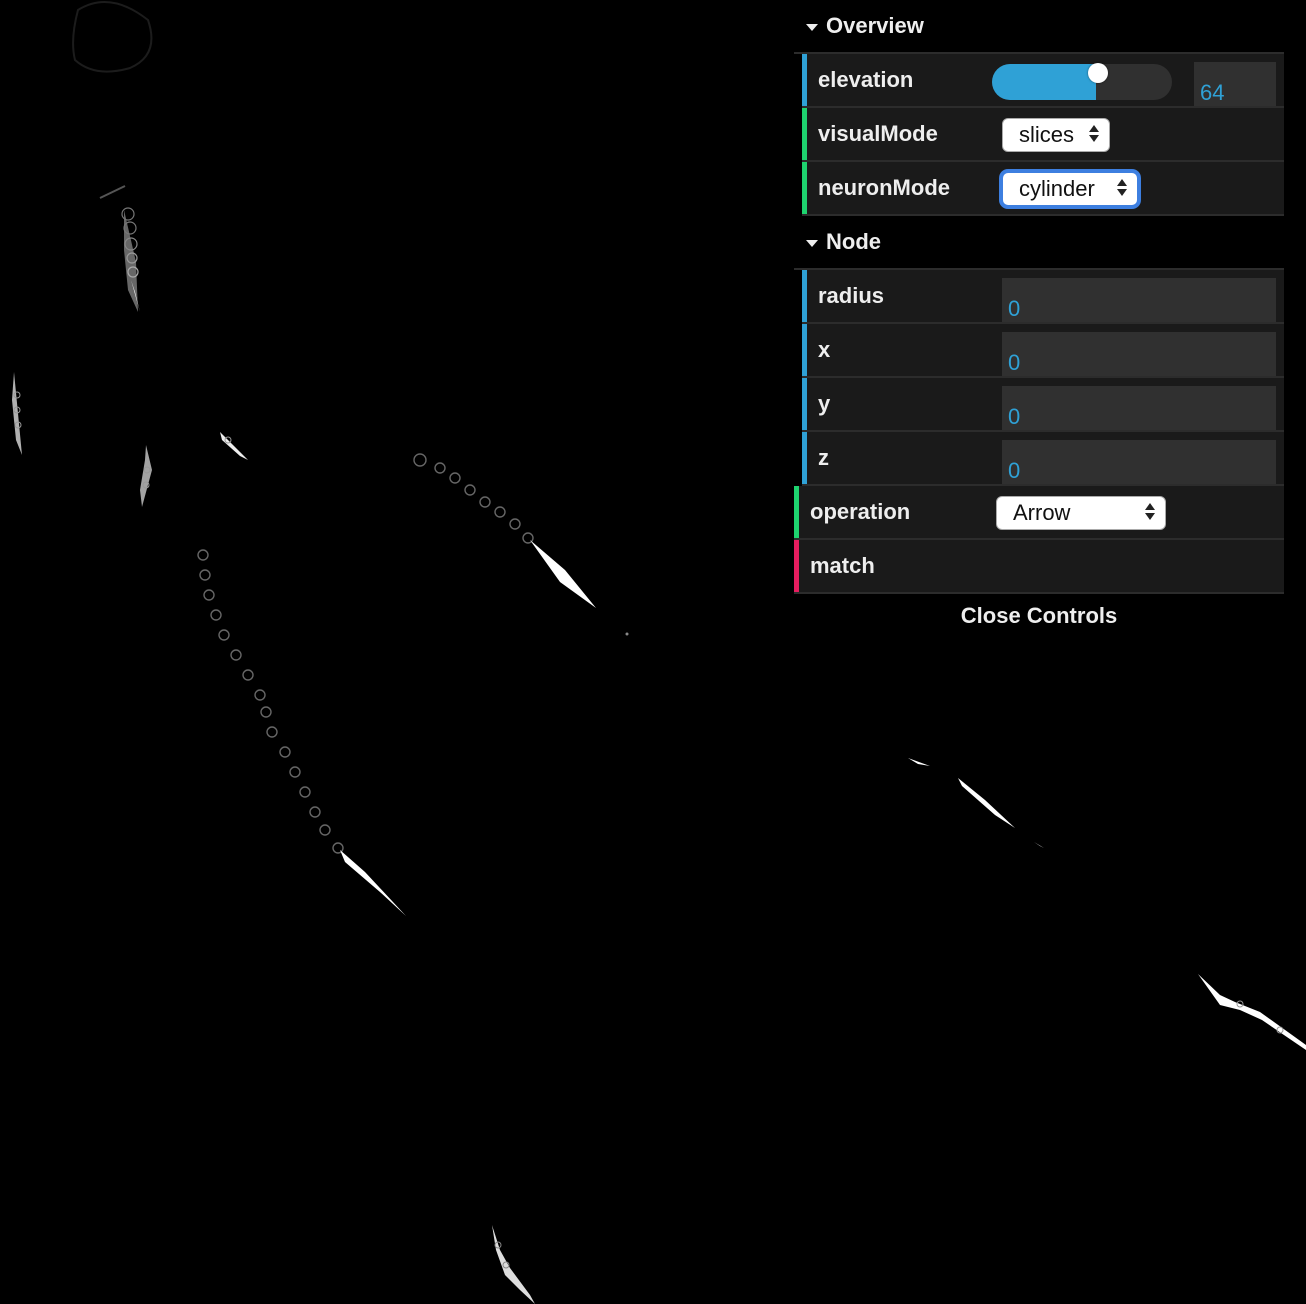 The height and width of the screenshot is (1304, 1306). What do you see at coordinates (1235, 84) in the screenshot?
I see `elevation-value-input: 64` at bounding box center [1235, 84].